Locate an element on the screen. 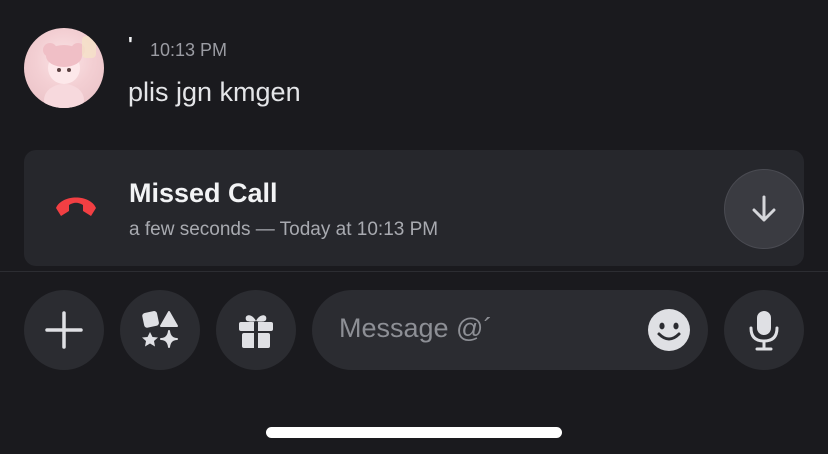 This screenshot has width=828, height=454. apps-button is located at coordinates (160, 330).